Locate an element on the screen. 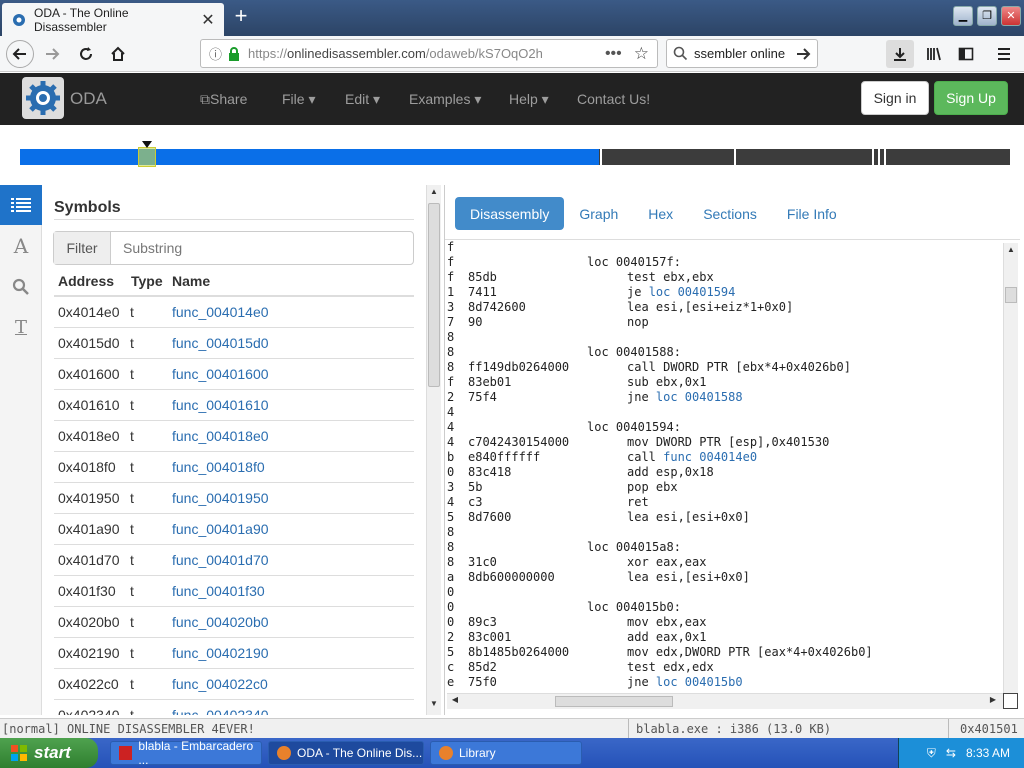  bookmark-star-icon: ☆ is located at coordinates (641, 54).